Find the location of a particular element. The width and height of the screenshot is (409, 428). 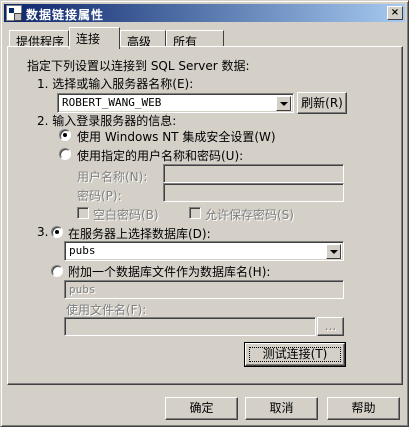

password-label: 密码(P): is located at coordinates (99, 196).